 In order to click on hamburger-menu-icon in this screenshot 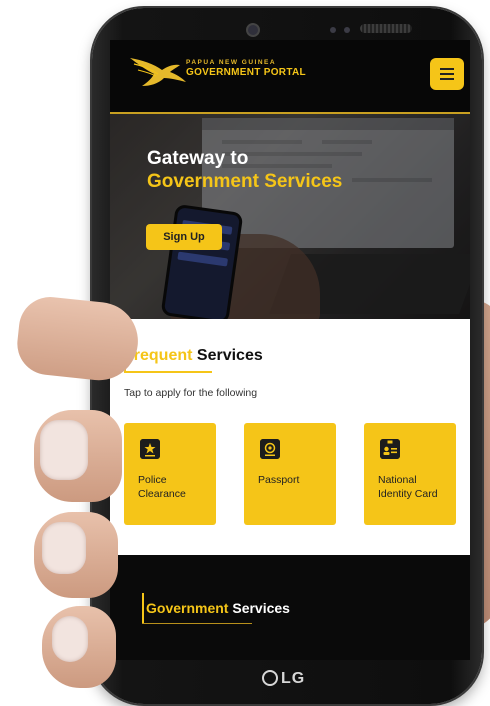, I will do `click(447, 69)`.